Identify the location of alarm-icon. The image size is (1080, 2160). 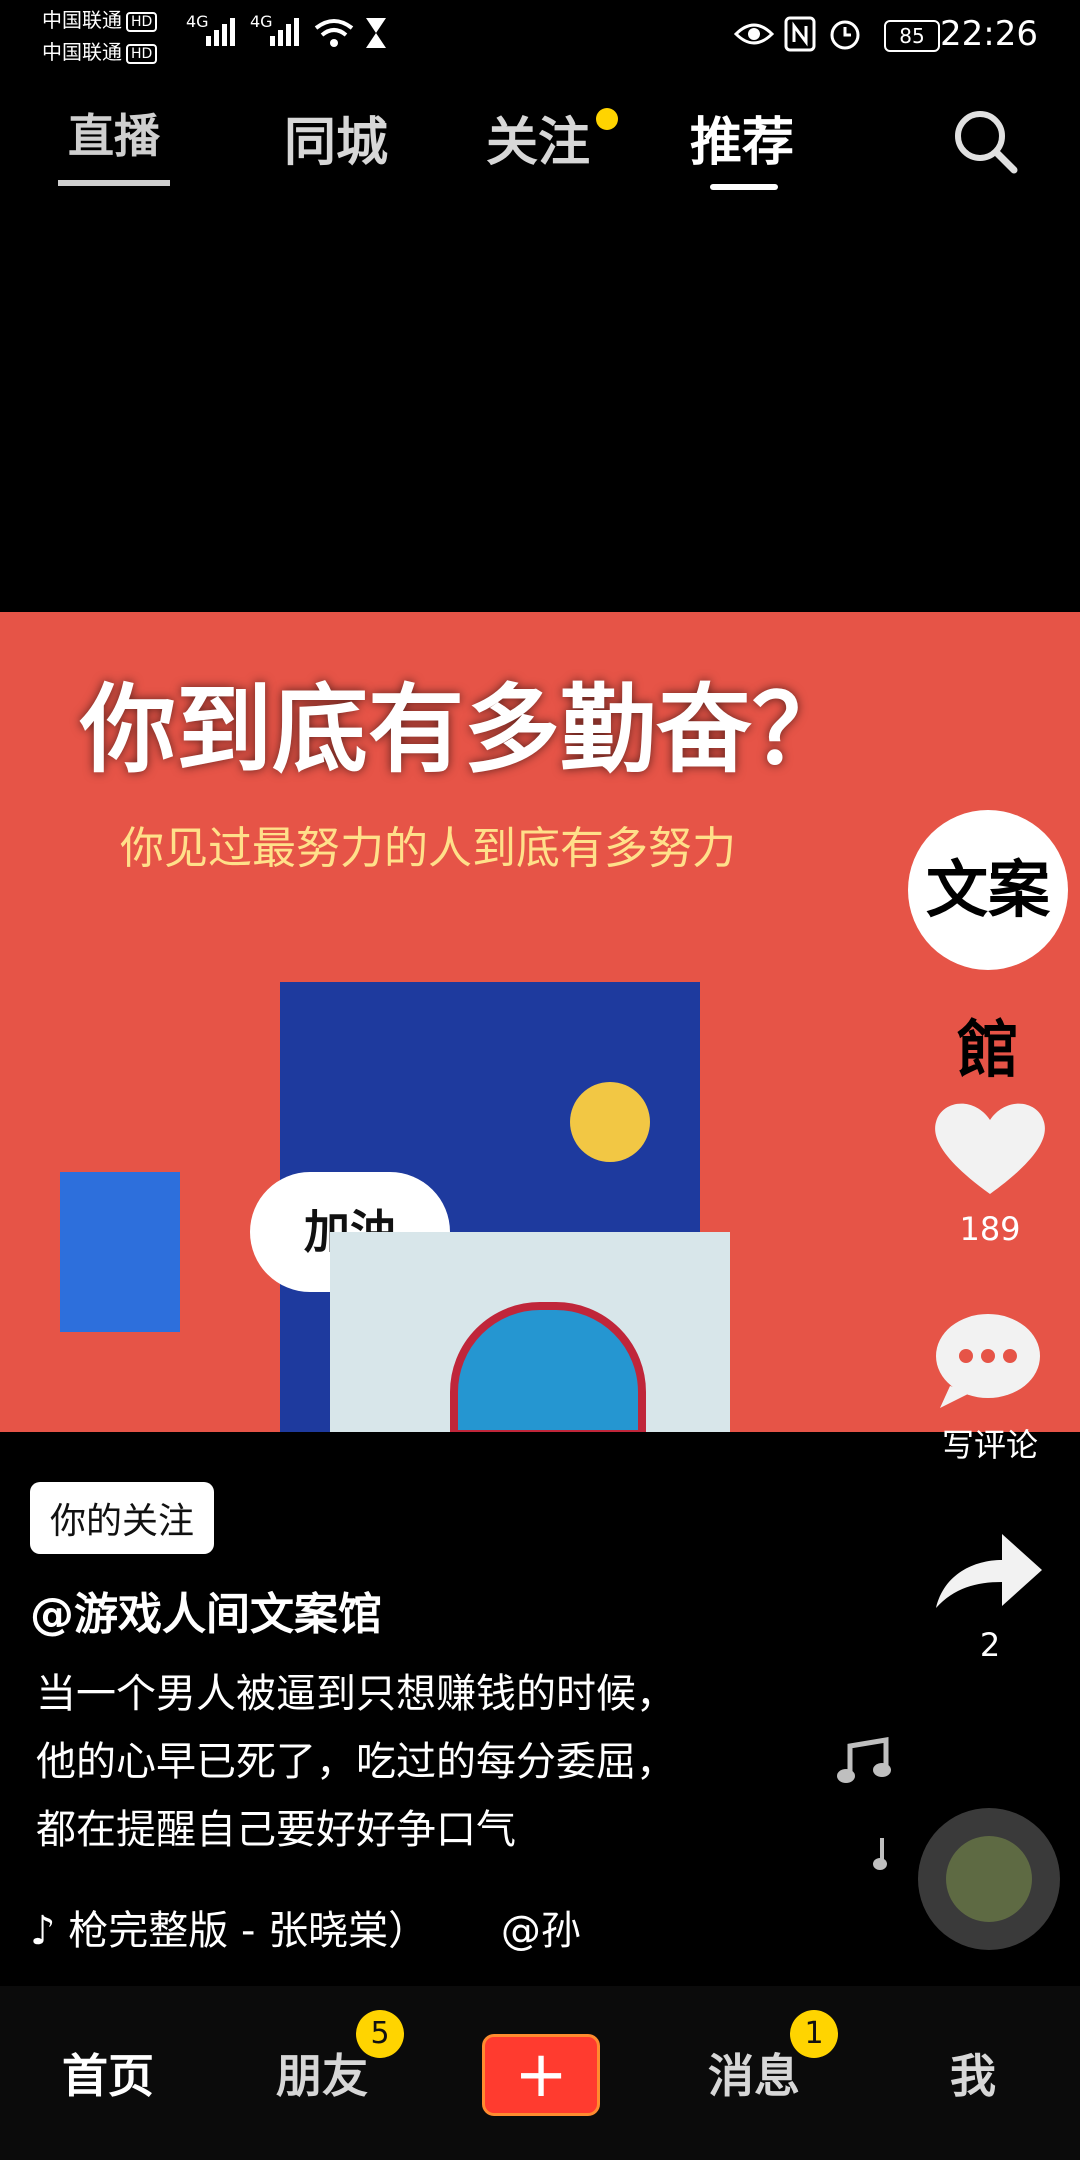
(845, 35).